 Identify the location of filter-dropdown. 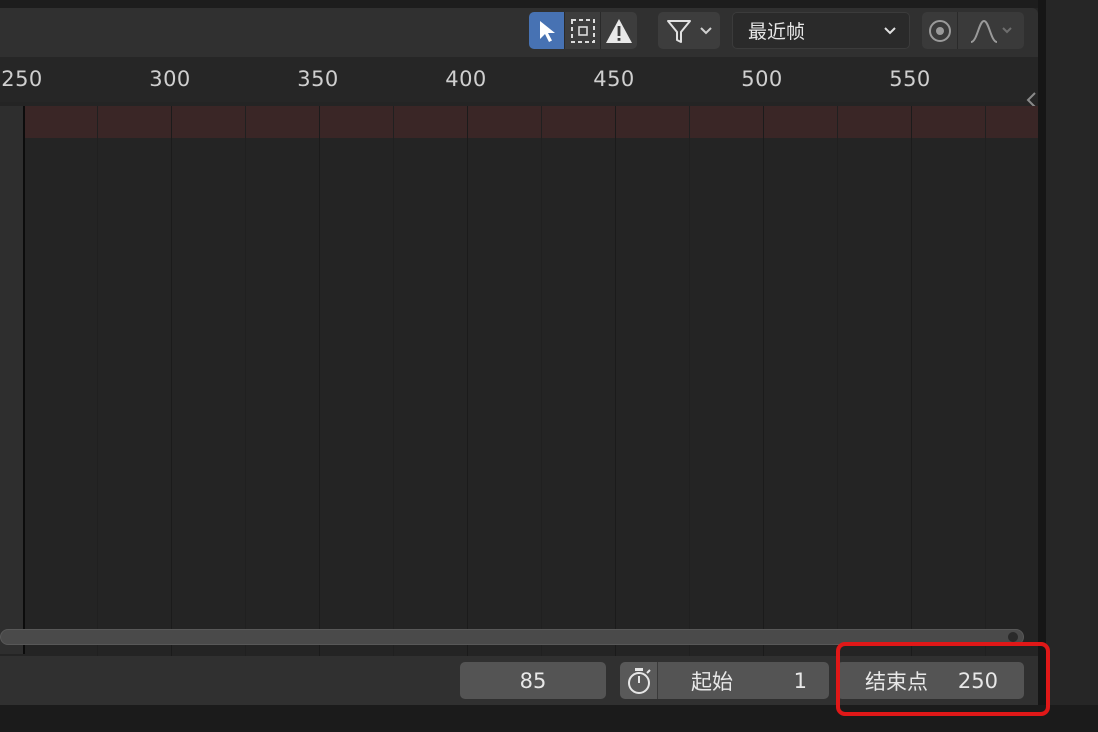
(689, 30).